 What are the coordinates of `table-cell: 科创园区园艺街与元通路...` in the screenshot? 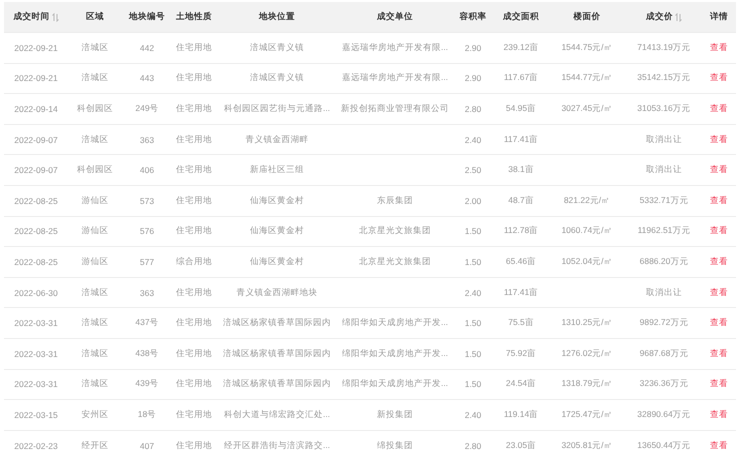 It's located at (277, 108).